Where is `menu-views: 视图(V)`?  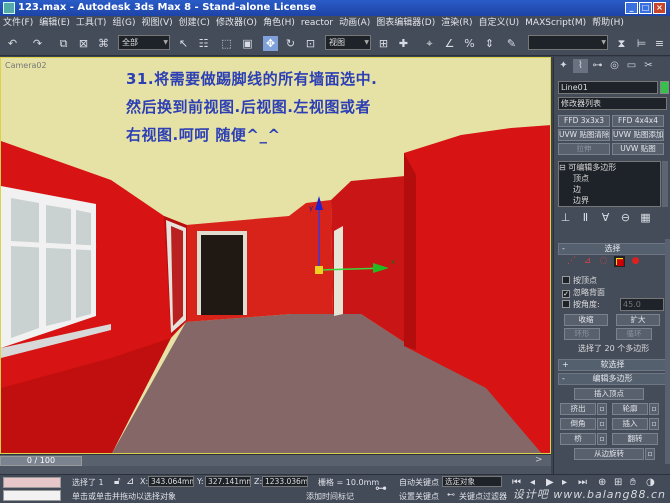 menu-views: 视图(V) is located at coordinates (156, 23).